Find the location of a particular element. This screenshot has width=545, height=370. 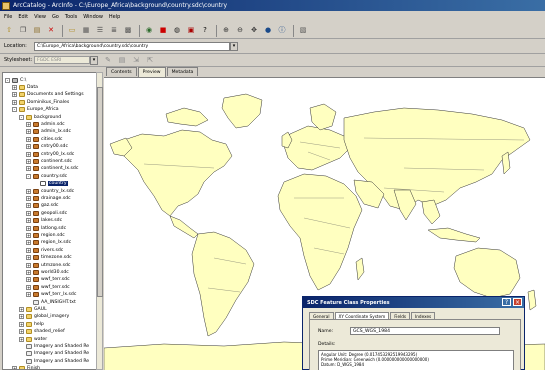

up-folder-icon: ⇧ is located at coordinates (9, 30).